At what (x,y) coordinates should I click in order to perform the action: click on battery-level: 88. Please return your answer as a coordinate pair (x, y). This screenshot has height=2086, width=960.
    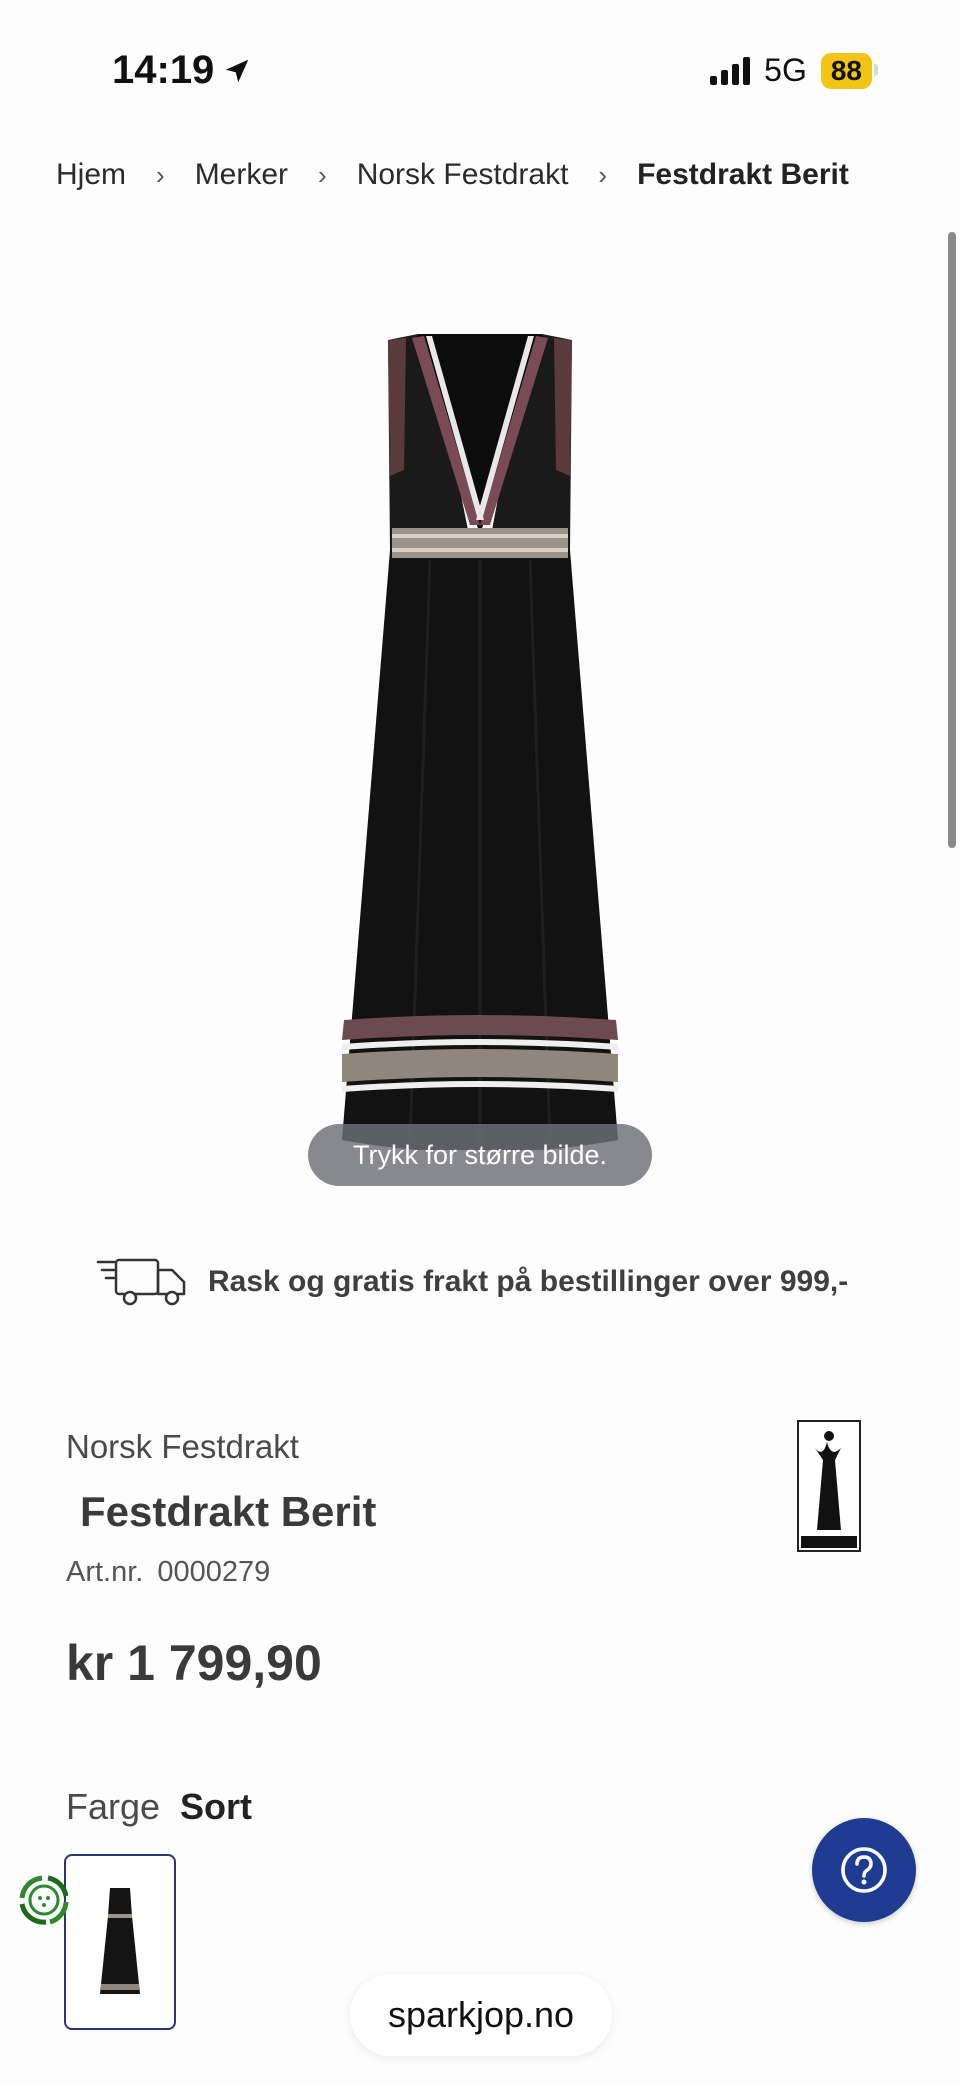
    Looking at the image, I should click on (846, 70).